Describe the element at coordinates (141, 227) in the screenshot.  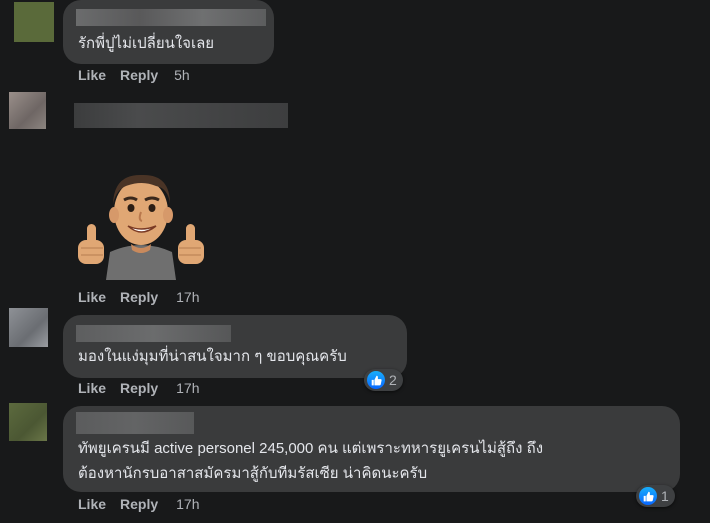
I see `thumbs-up-avatar-icon` at that location.